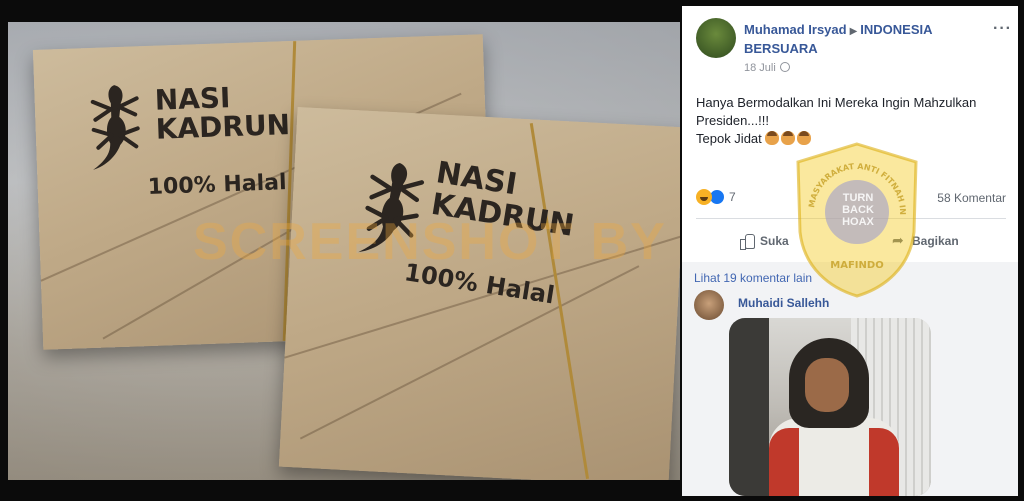  I want to click on globe-icon, so click(784, 67).